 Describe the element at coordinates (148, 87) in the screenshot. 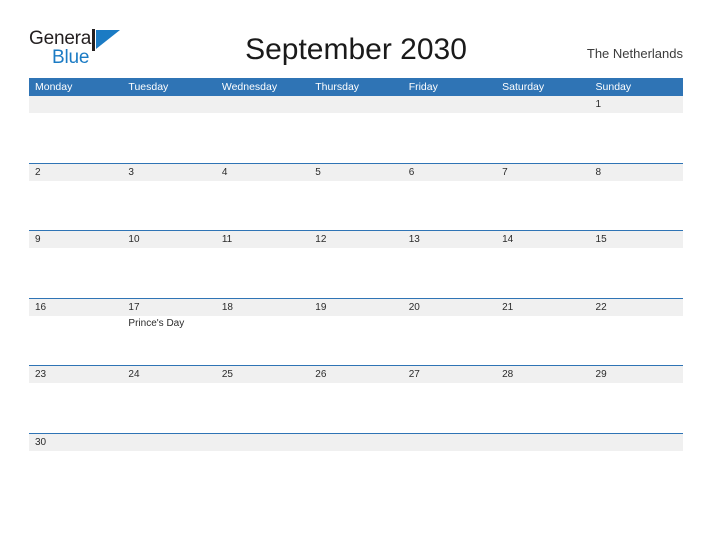

I see `weekday-header-tuesday: Tuesday` at that location.